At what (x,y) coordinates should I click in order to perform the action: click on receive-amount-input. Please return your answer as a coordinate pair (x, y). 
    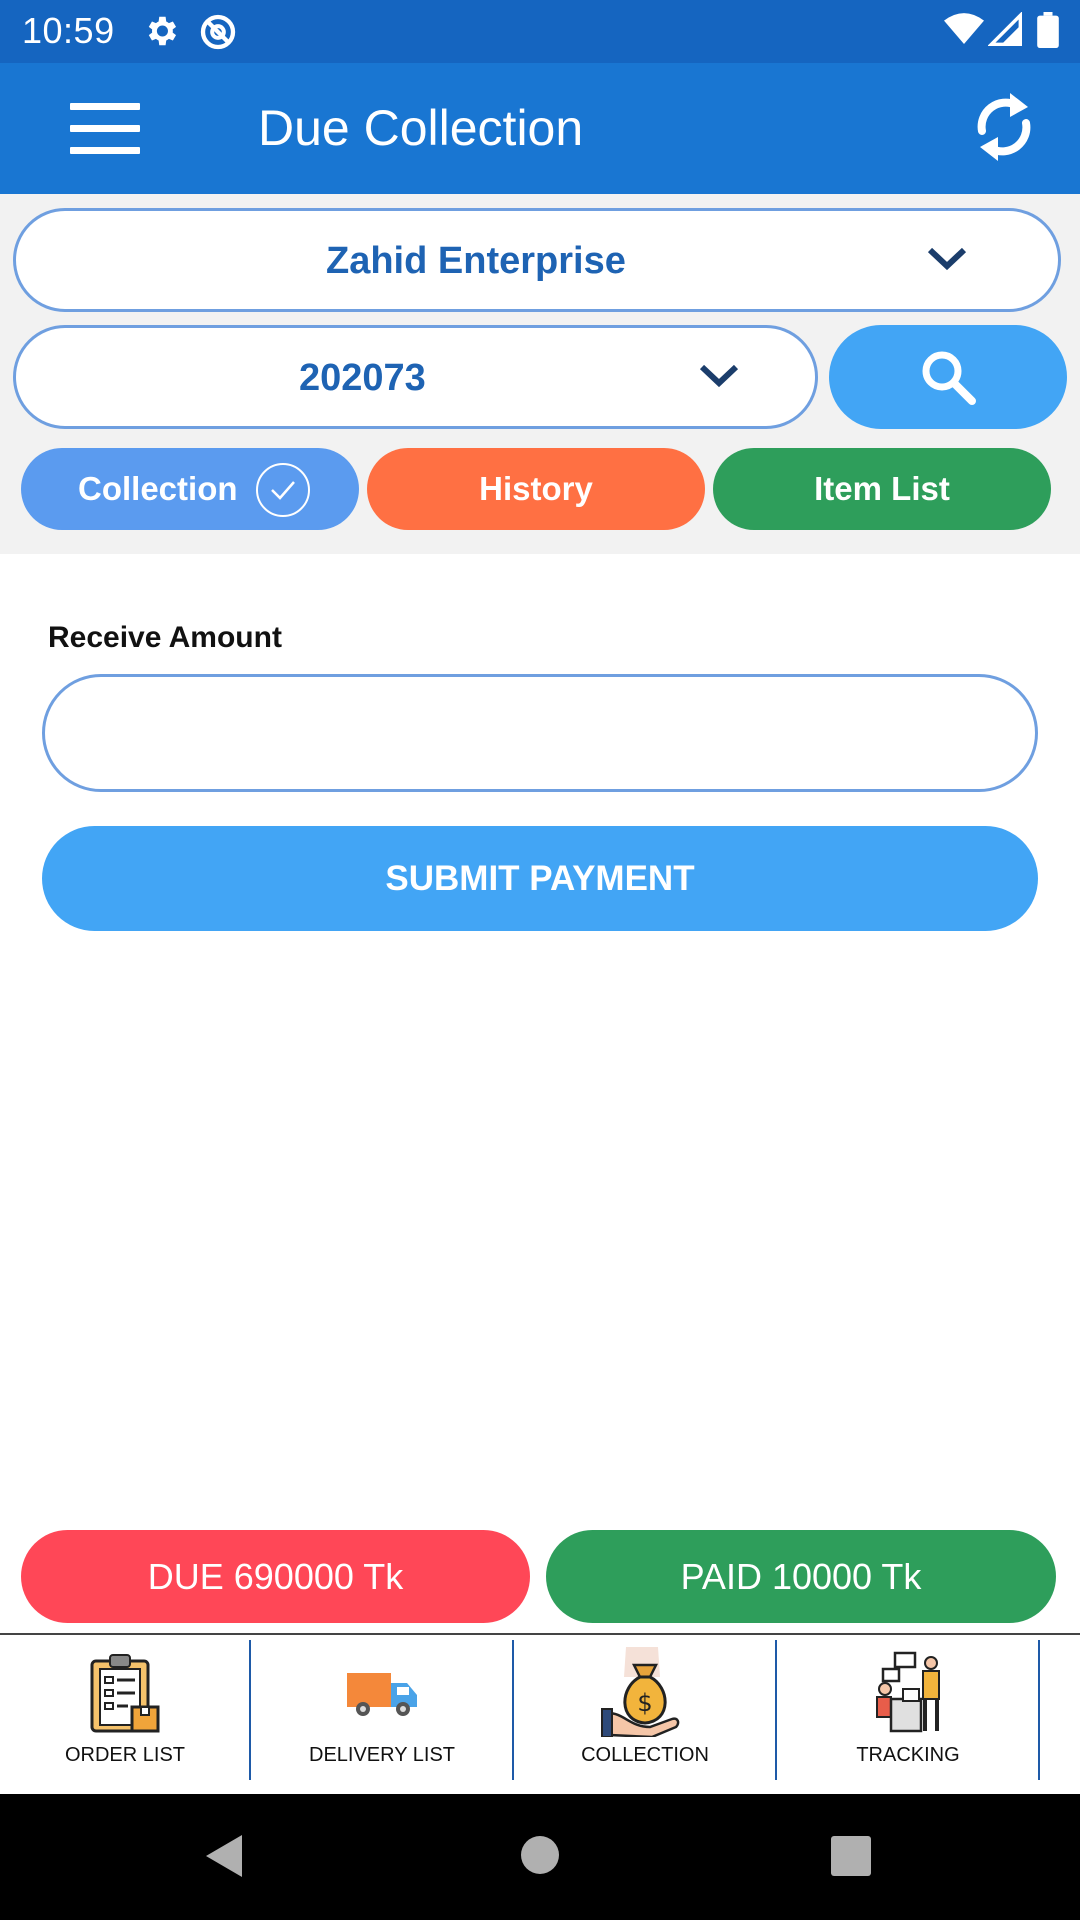
    Looking at the image, I should click on (540, 733).